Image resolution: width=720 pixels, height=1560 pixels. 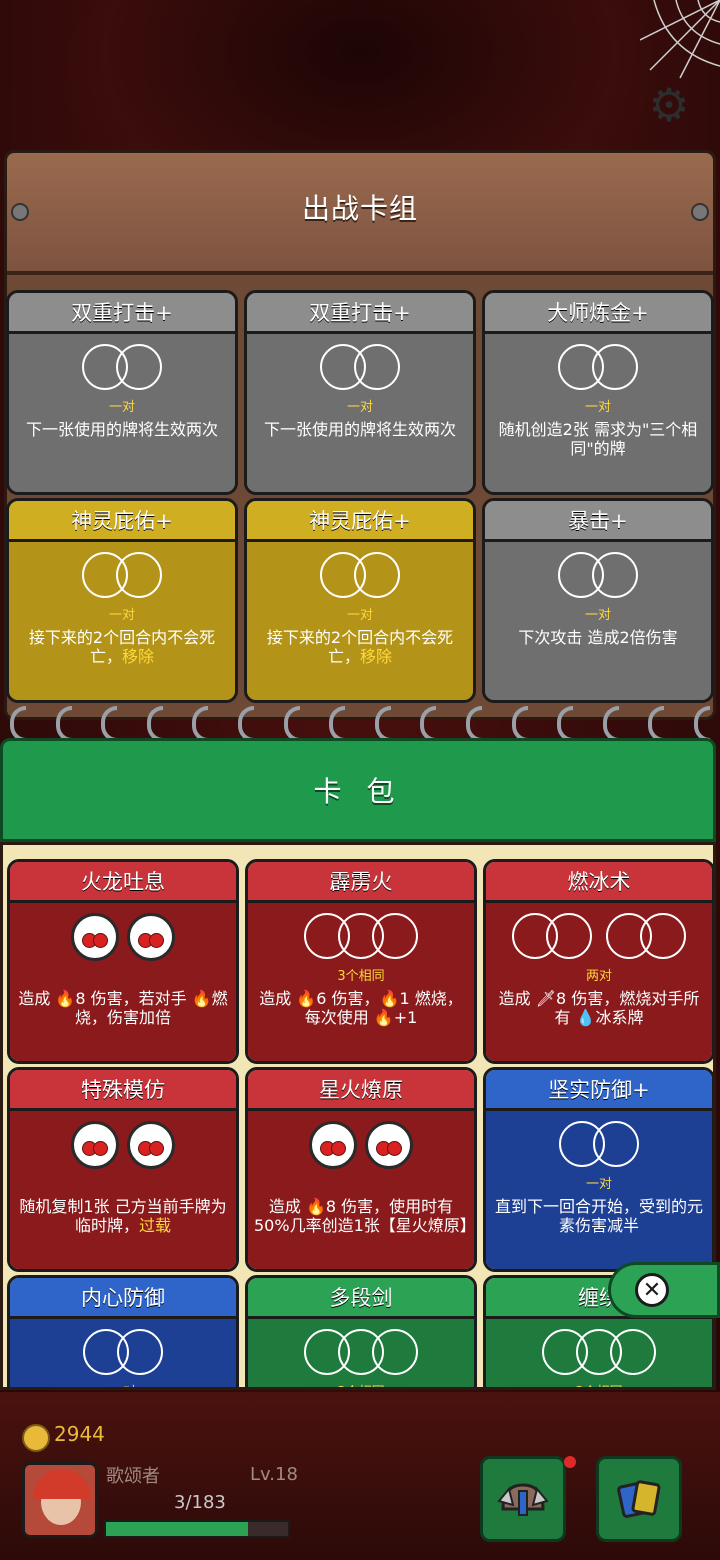 I want to click on card-requirement: 两对, so click(x=598, y=976).